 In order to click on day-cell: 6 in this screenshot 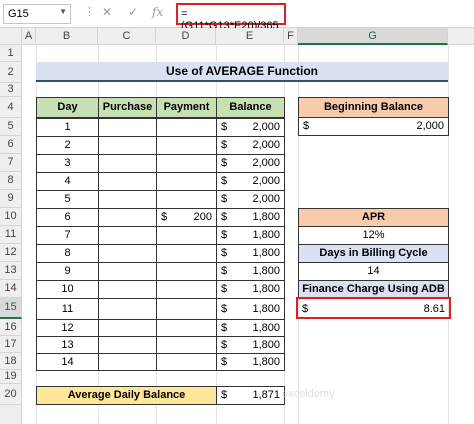, I will do `click(67, 217)`.